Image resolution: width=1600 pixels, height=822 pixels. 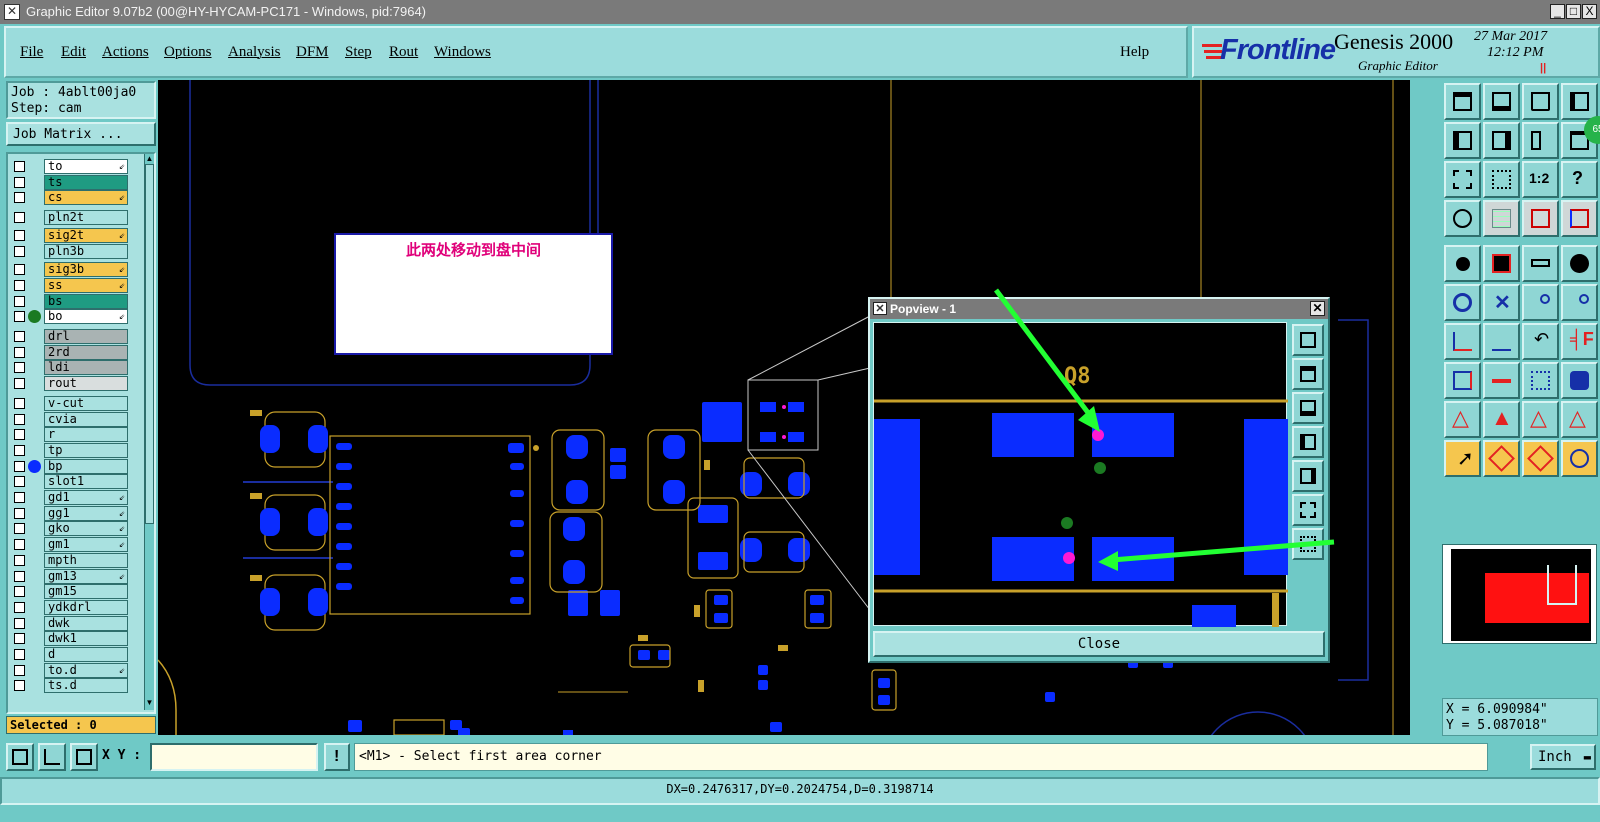 What do you see at coordinates (1563, 757) in the screenshot?
I see `units-selector: Inch ▬` at bounding box center [1563, 757].